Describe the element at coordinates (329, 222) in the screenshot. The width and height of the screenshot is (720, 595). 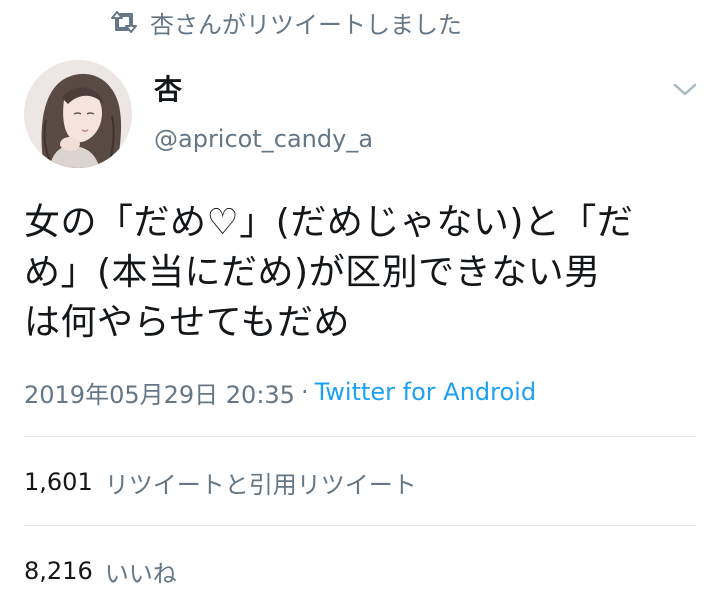
I see `tweet-text-line: 女の「だめ♡」(だめじゃない)と「だ` at that location.